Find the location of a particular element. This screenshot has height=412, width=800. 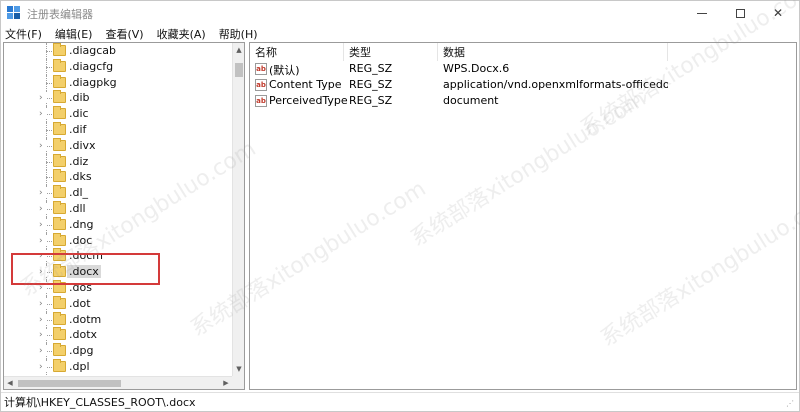

window-title: 注册表编辑器 is located at coordinates (60, 14).